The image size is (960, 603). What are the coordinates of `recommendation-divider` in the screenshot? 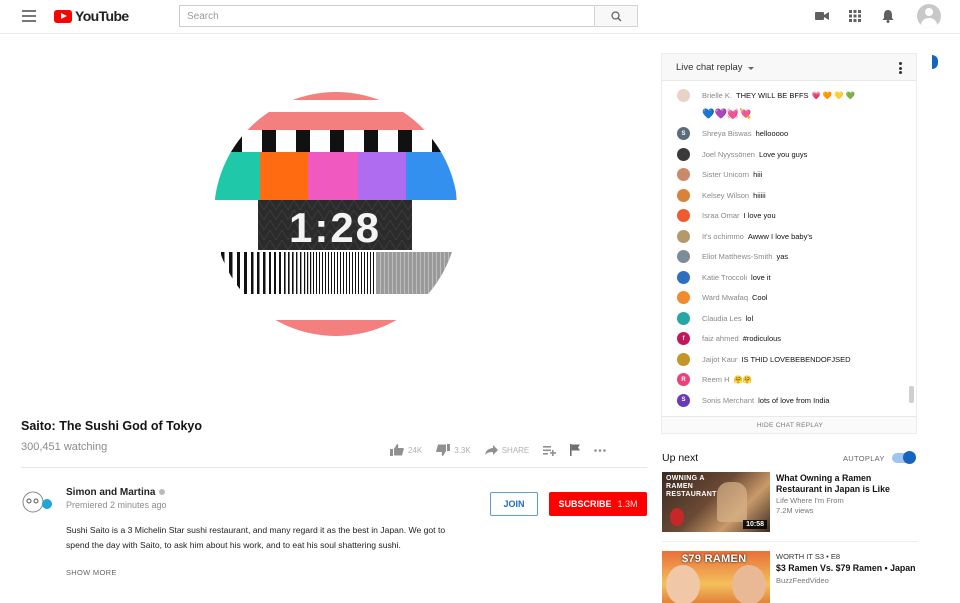 It's located at (790, 541).